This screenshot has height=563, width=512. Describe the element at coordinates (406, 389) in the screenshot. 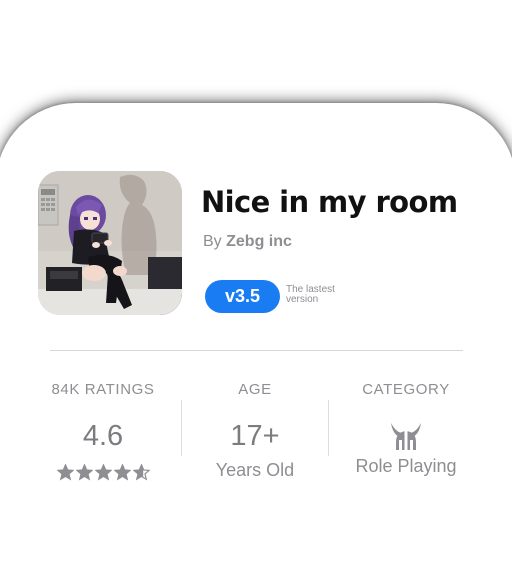

I see `category-label: CATEGORY` at that location.